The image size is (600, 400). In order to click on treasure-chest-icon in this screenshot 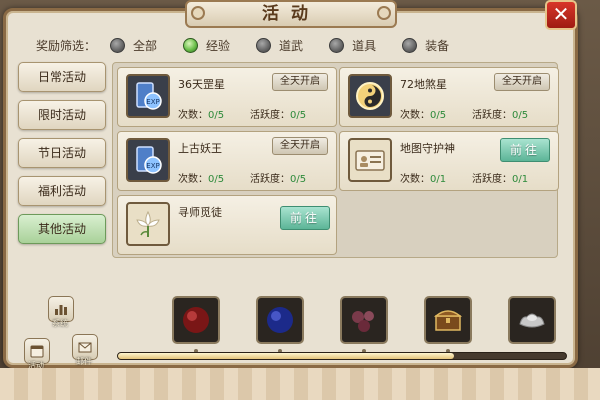, I will do `click(448, 320)`.